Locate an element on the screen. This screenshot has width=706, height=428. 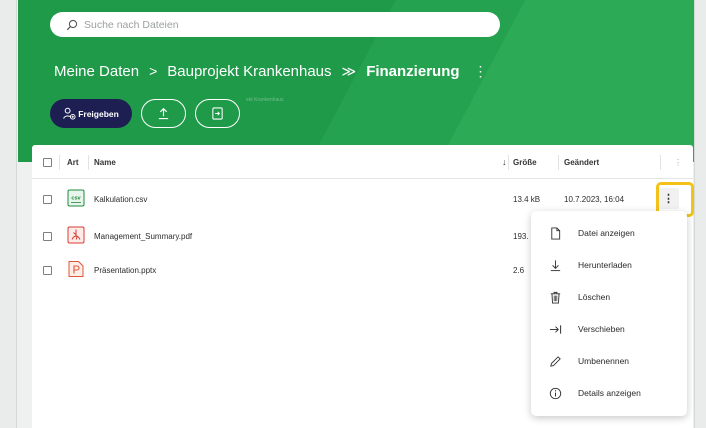
column-header-type: Art is located at coordinates (73, 162).